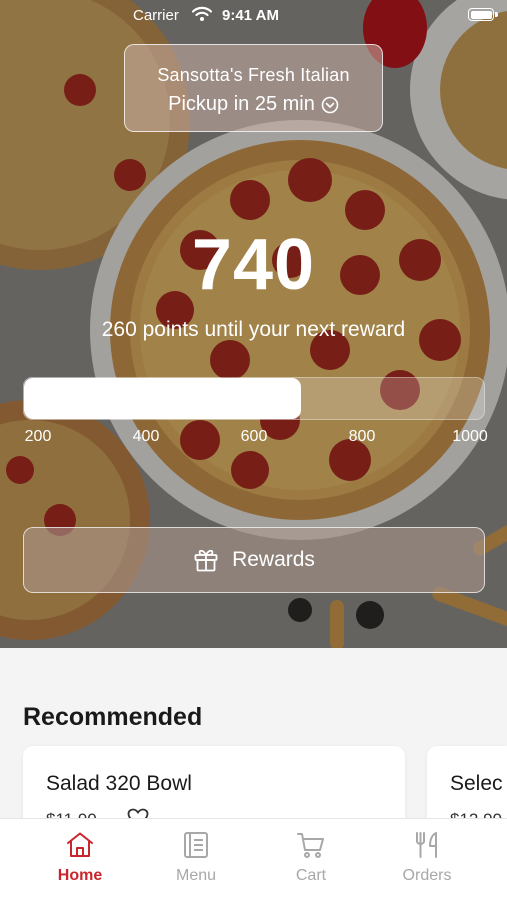 The image size is (507, 900). What do you see at coordinates (470, 436) in the screenshot?
I see `progress-tick: 1000` at bounding box center [470, 436].